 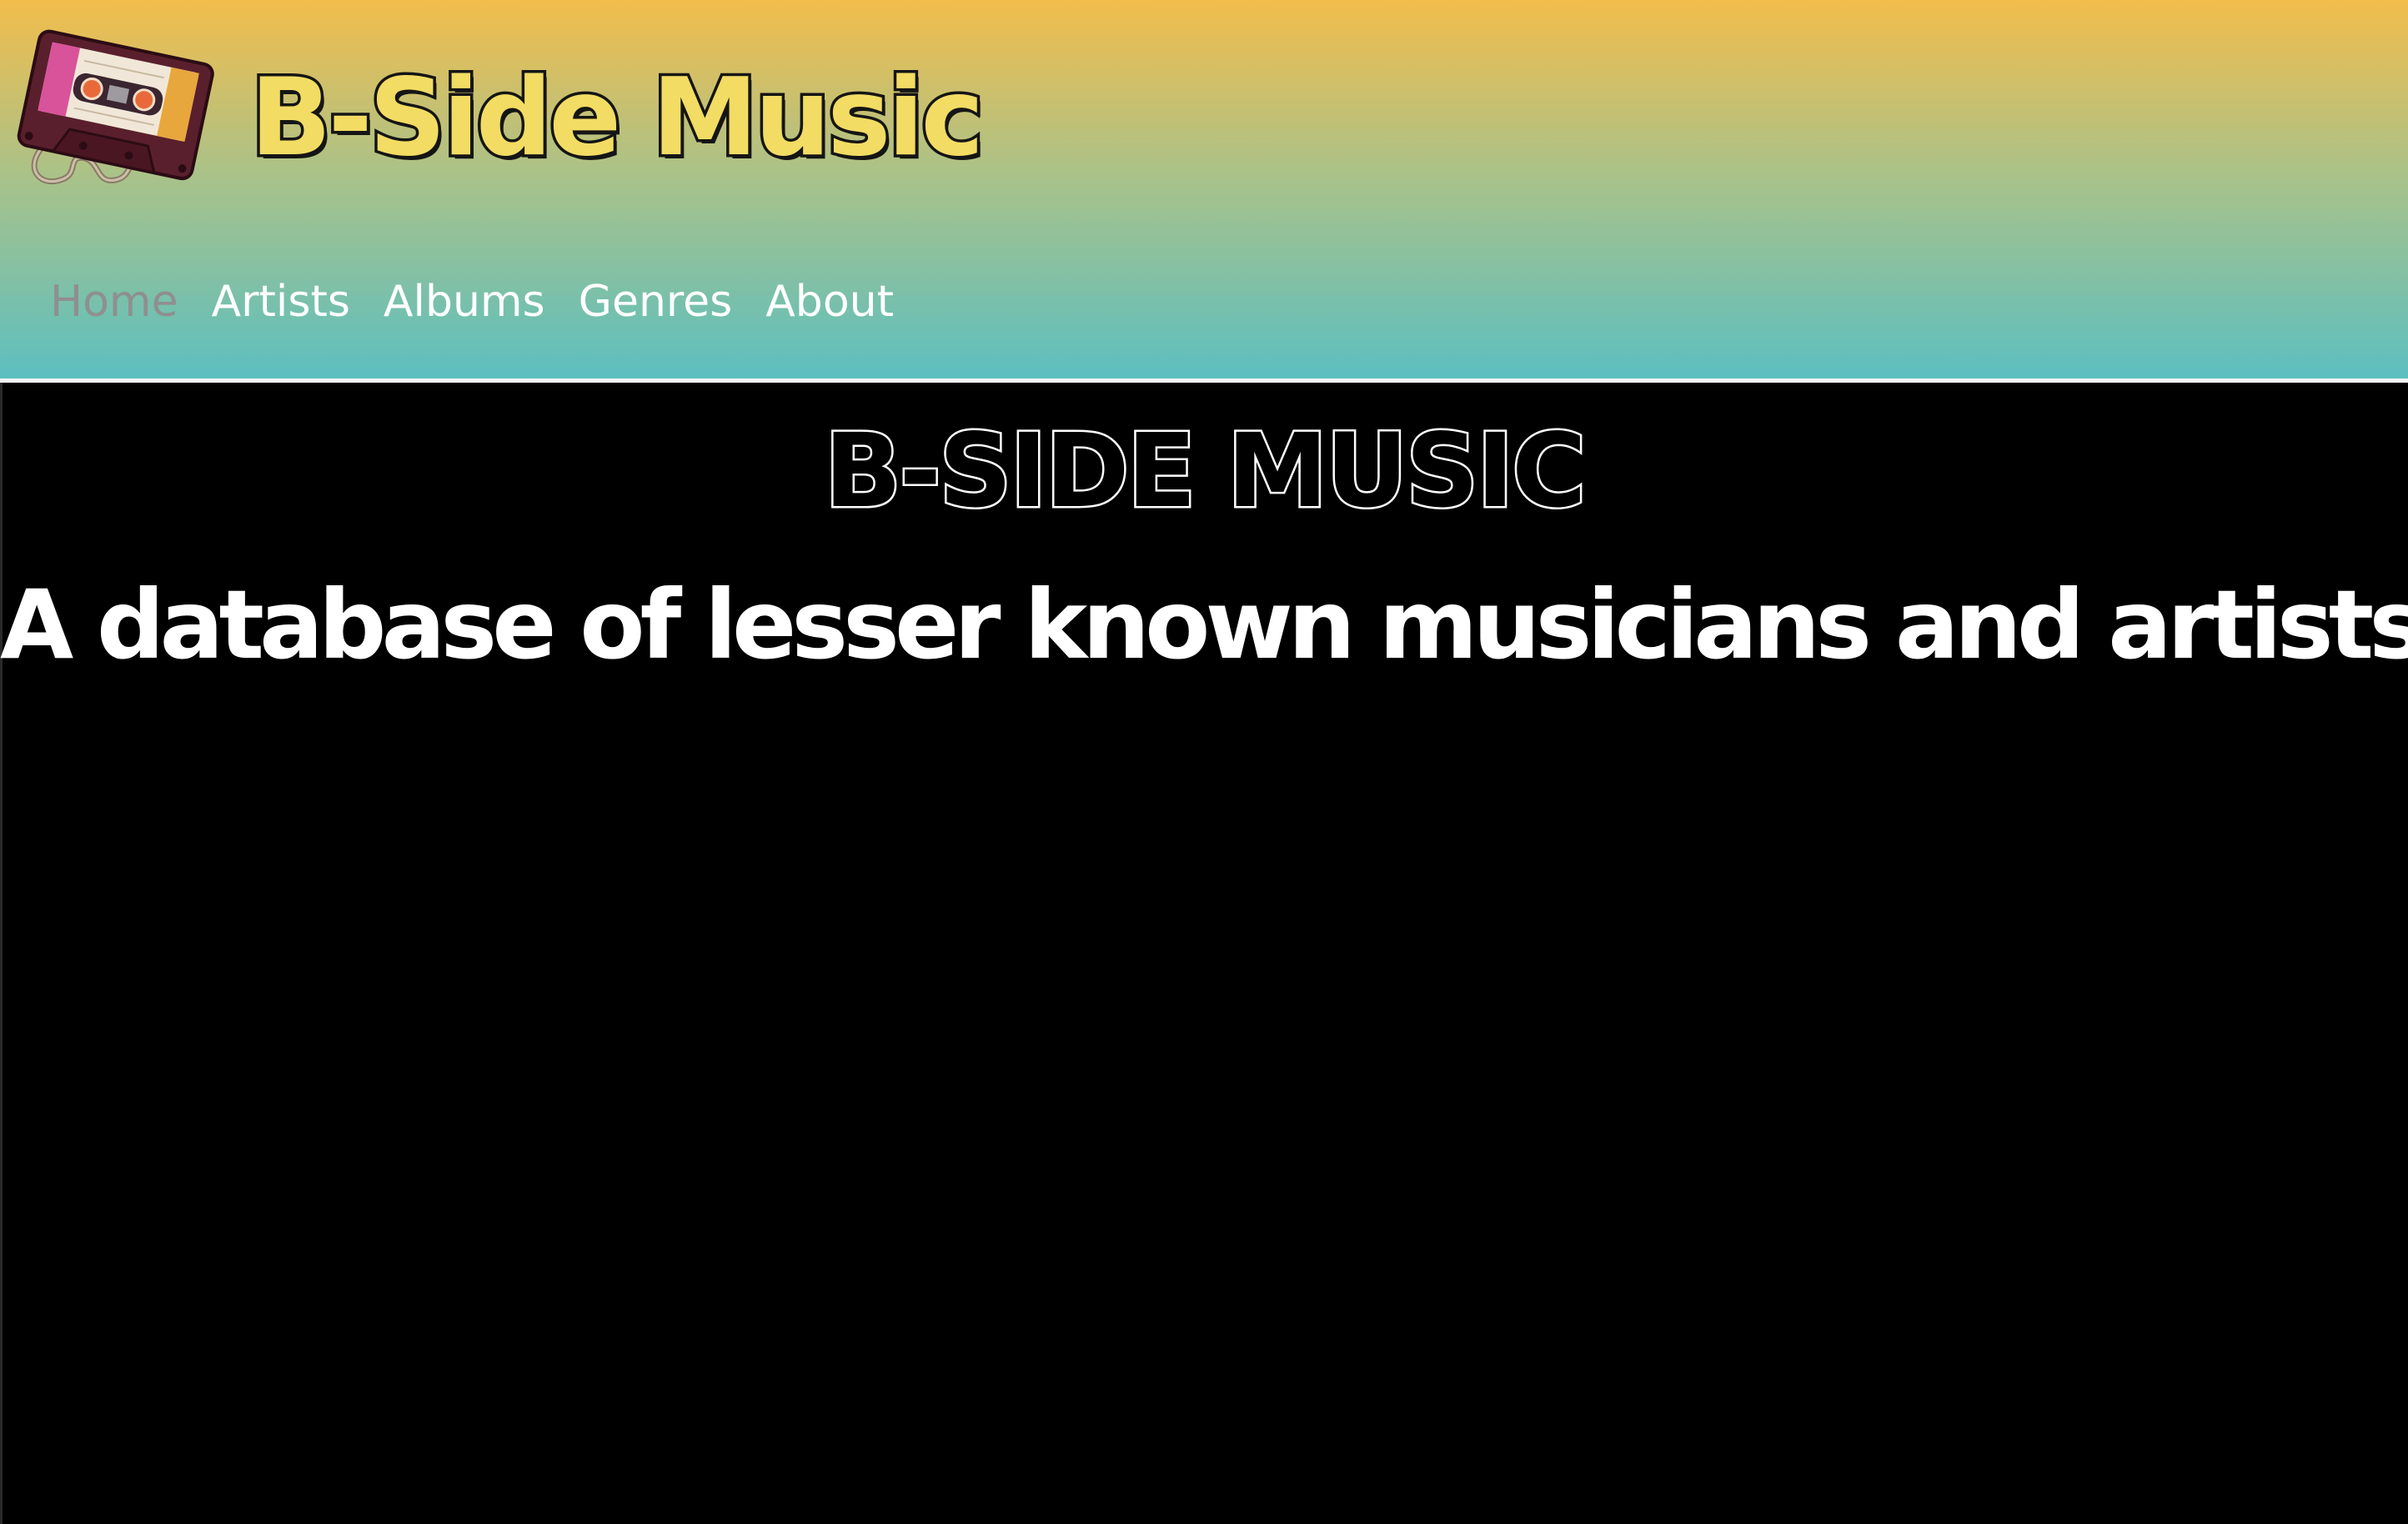 I want to click on main-nav: Home Artists Albums Genres About, so click(x=472, y=302).